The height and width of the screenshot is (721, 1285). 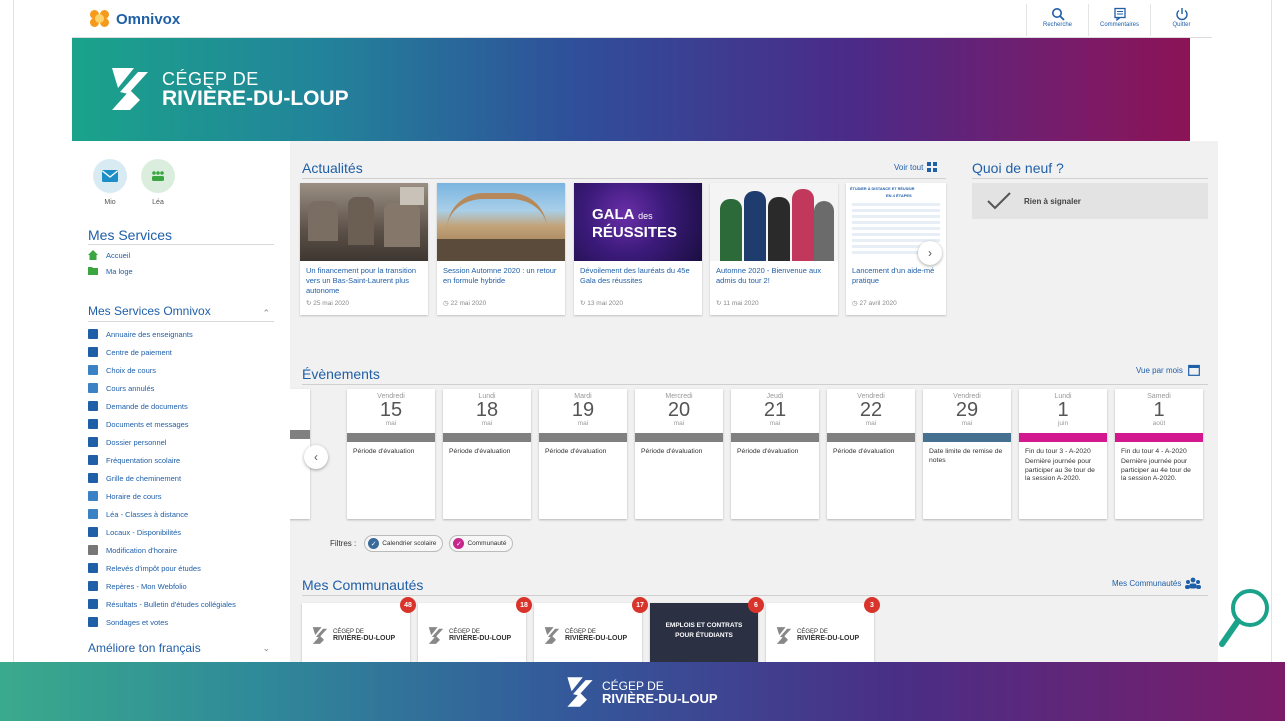 I want to click on menu-item-label: Horaire de cours, so click(x=134, y=496).